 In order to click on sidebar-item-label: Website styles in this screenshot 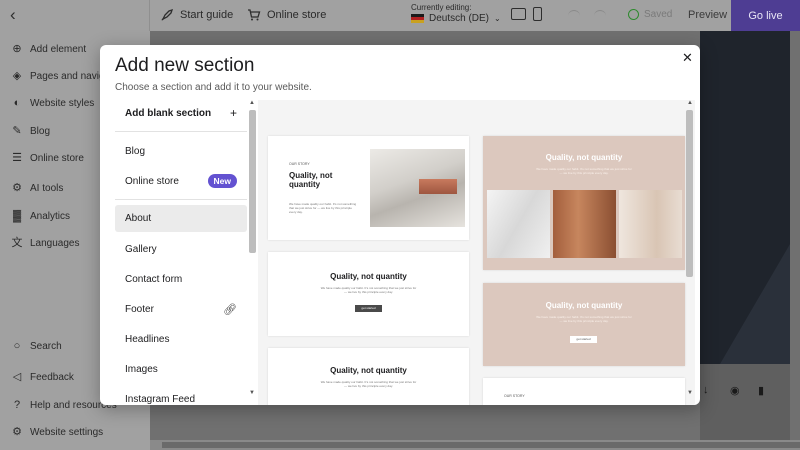, I will do `click(62, 103)`.